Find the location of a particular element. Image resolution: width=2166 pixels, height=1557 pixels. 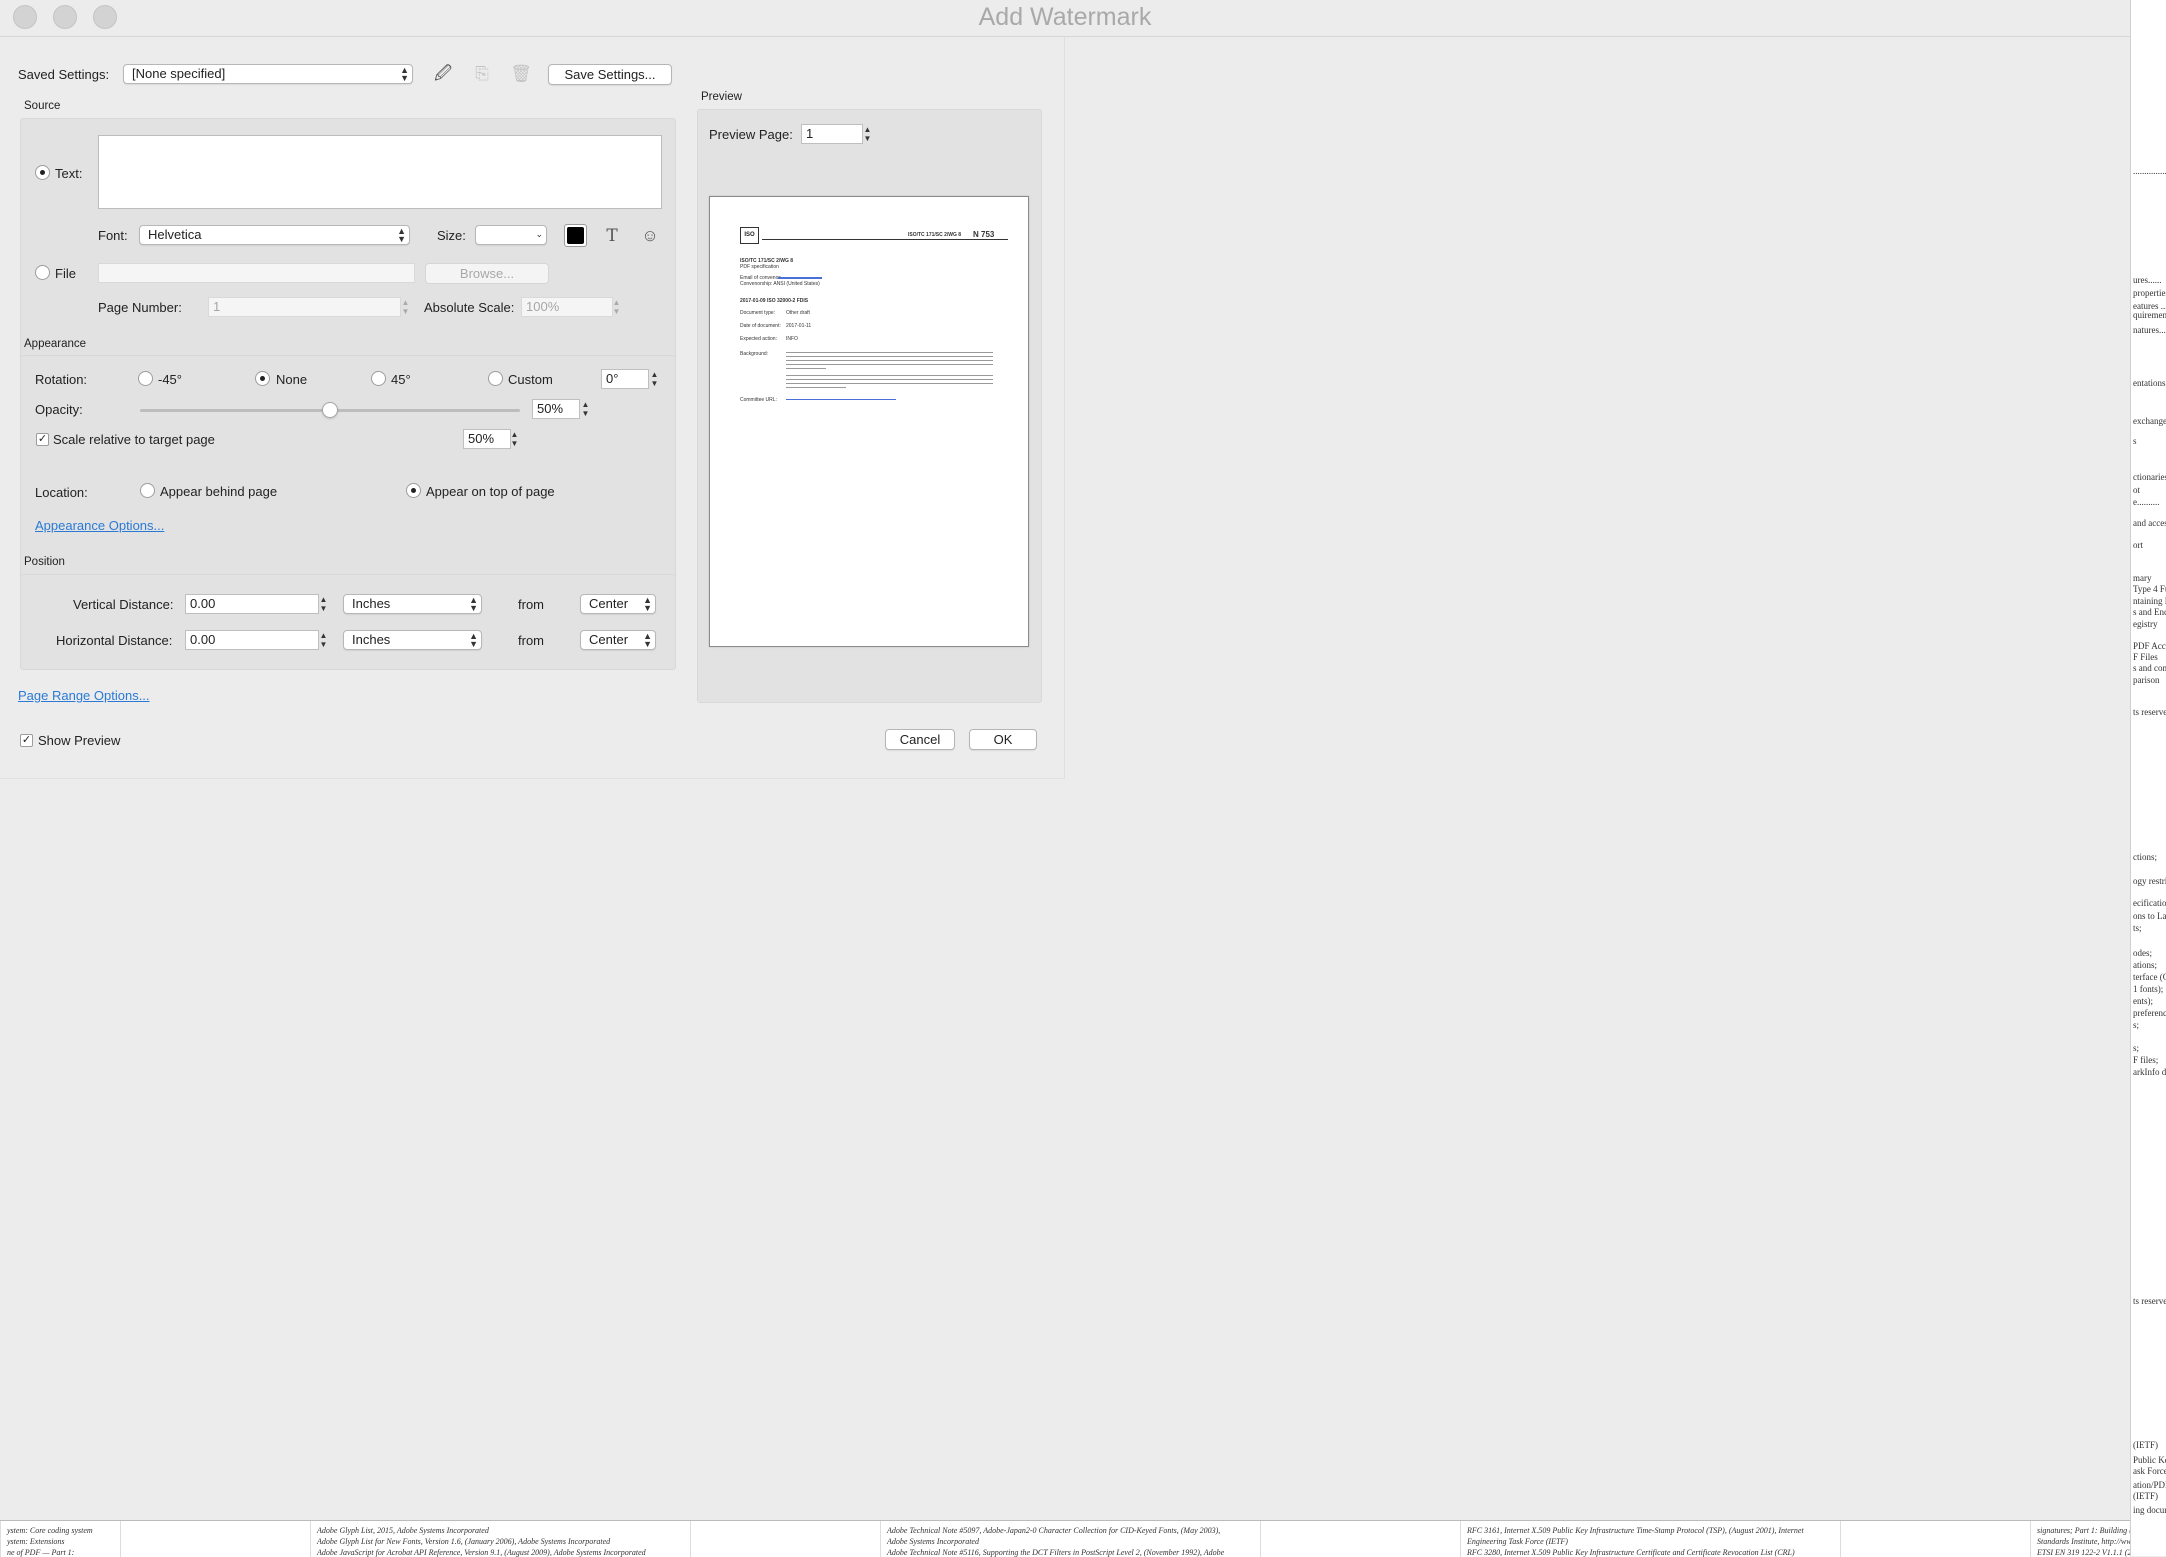

horizontal-unit-value: Inches is located at coordinates (371, 639).